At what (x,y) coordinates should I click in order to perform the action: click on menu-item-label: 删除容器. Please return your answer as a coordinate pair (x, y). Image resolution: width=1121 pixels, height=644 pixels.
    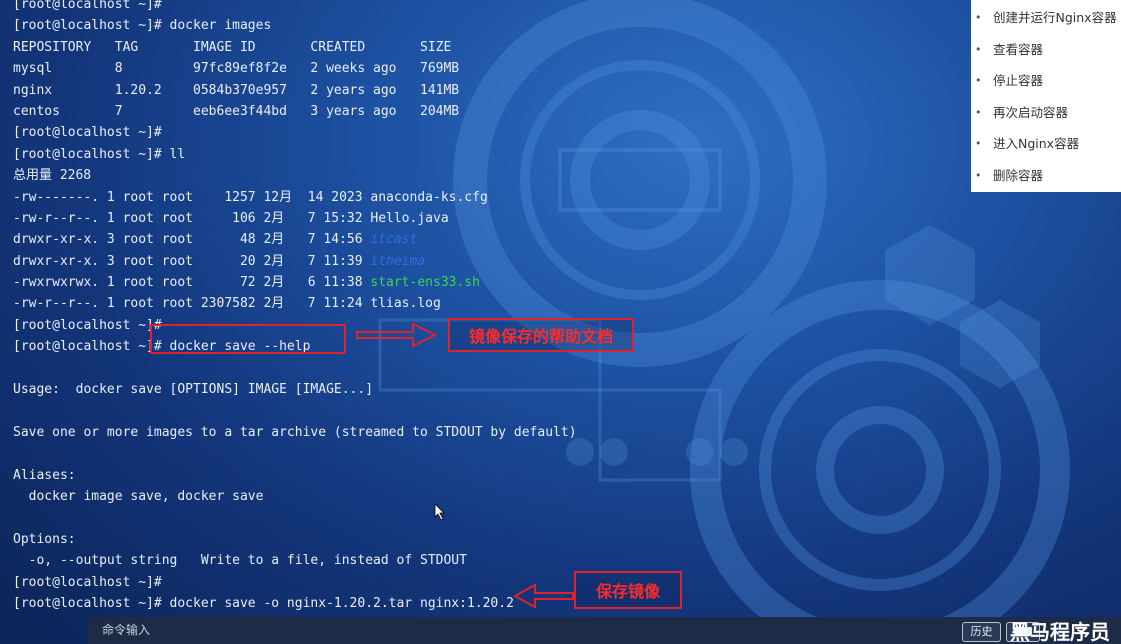
    Looking at the image, I should click on (1018, 175).